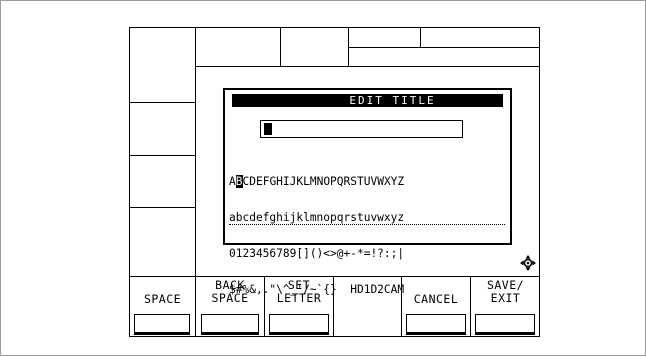 The width and height of the screenshot is (646, 356). I want to click on dialog-title: EDIT TITLE, so click(367, 100).